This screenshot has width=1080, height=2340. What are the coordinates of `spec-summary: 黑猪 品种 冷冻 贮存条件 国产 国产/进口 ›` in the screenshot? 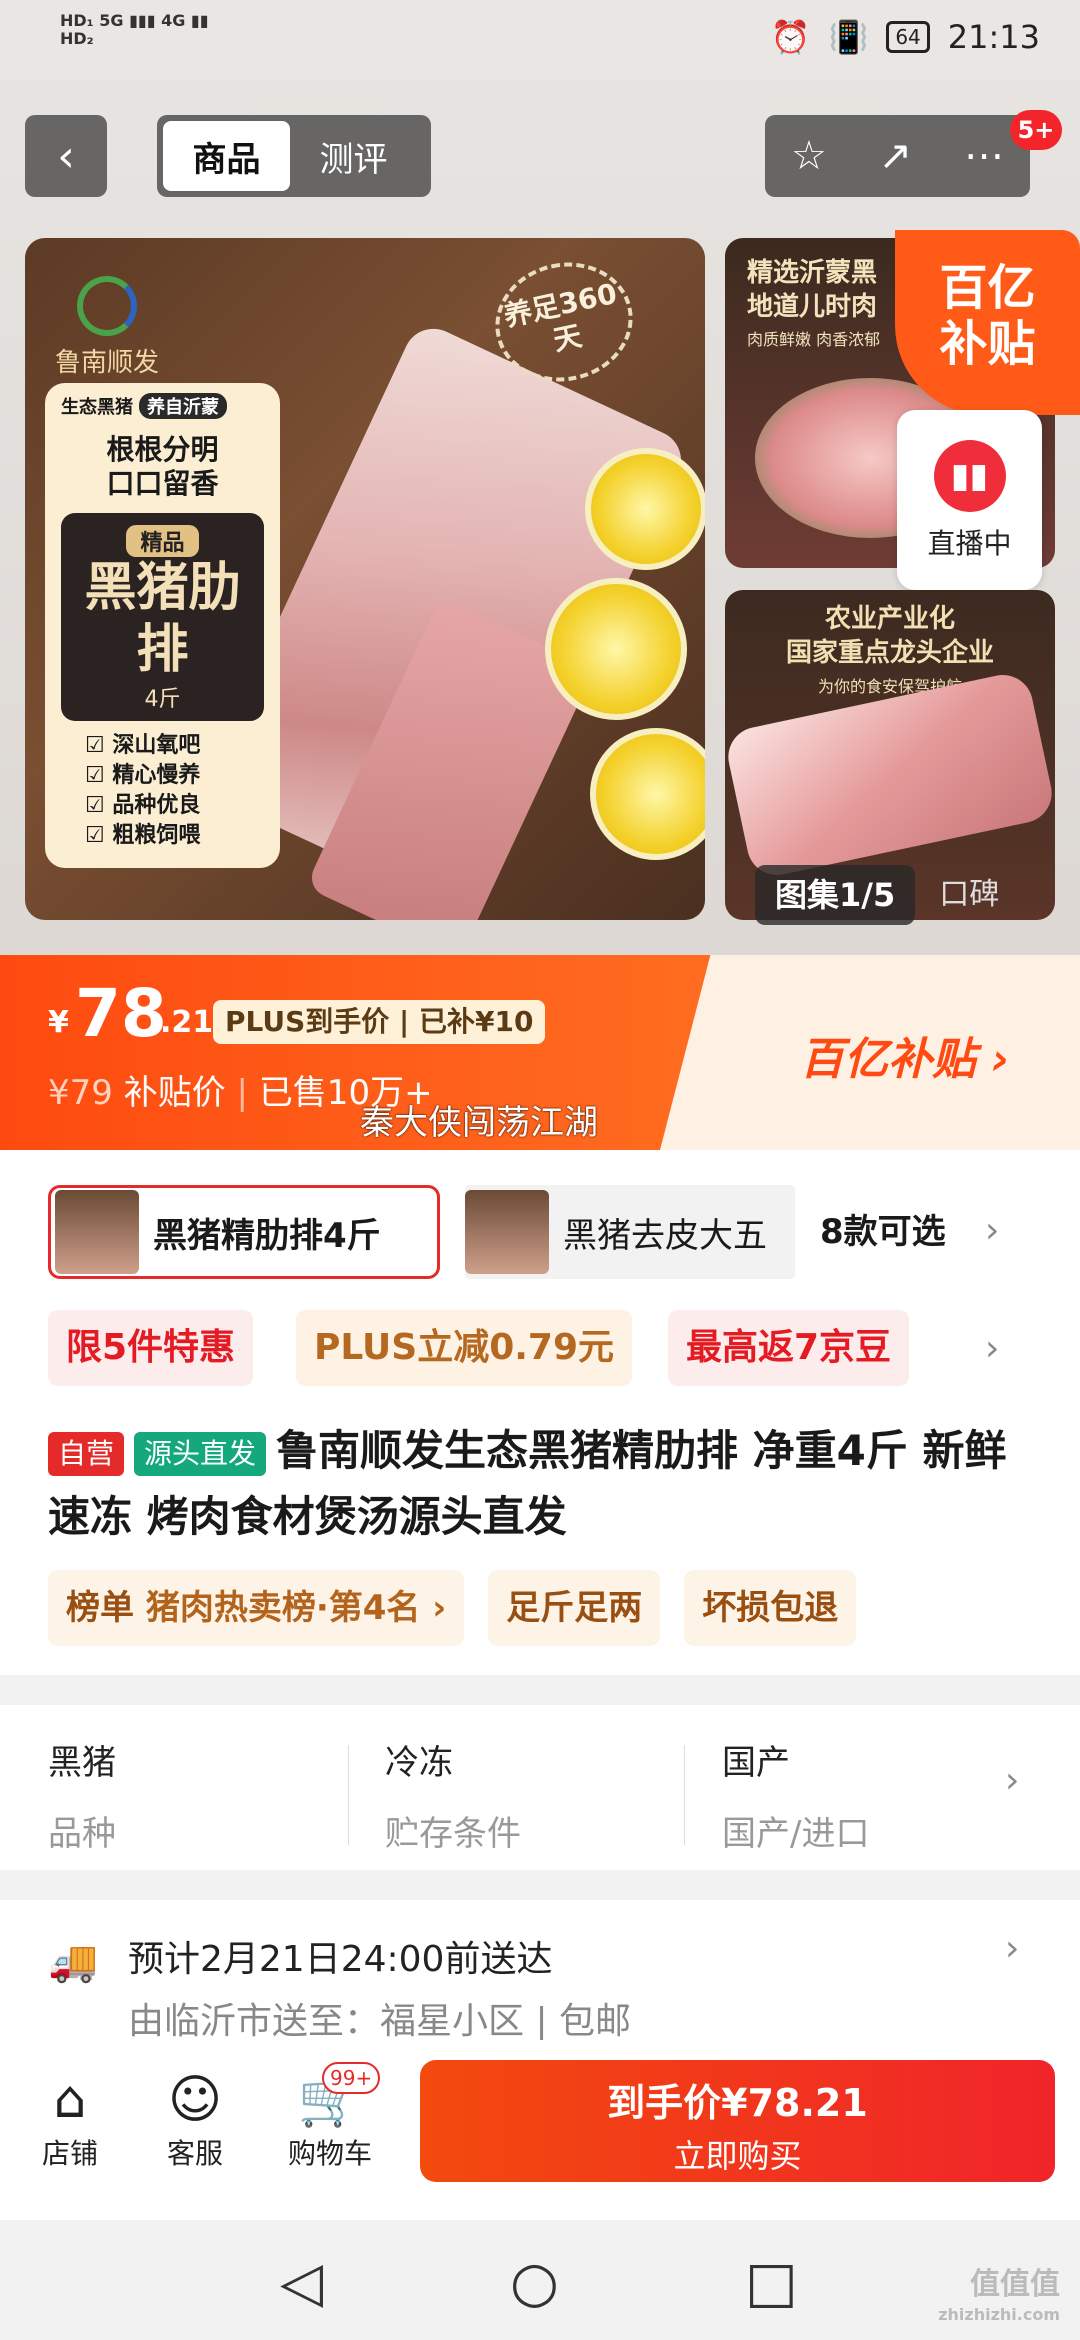 It's located at (540, 1787).